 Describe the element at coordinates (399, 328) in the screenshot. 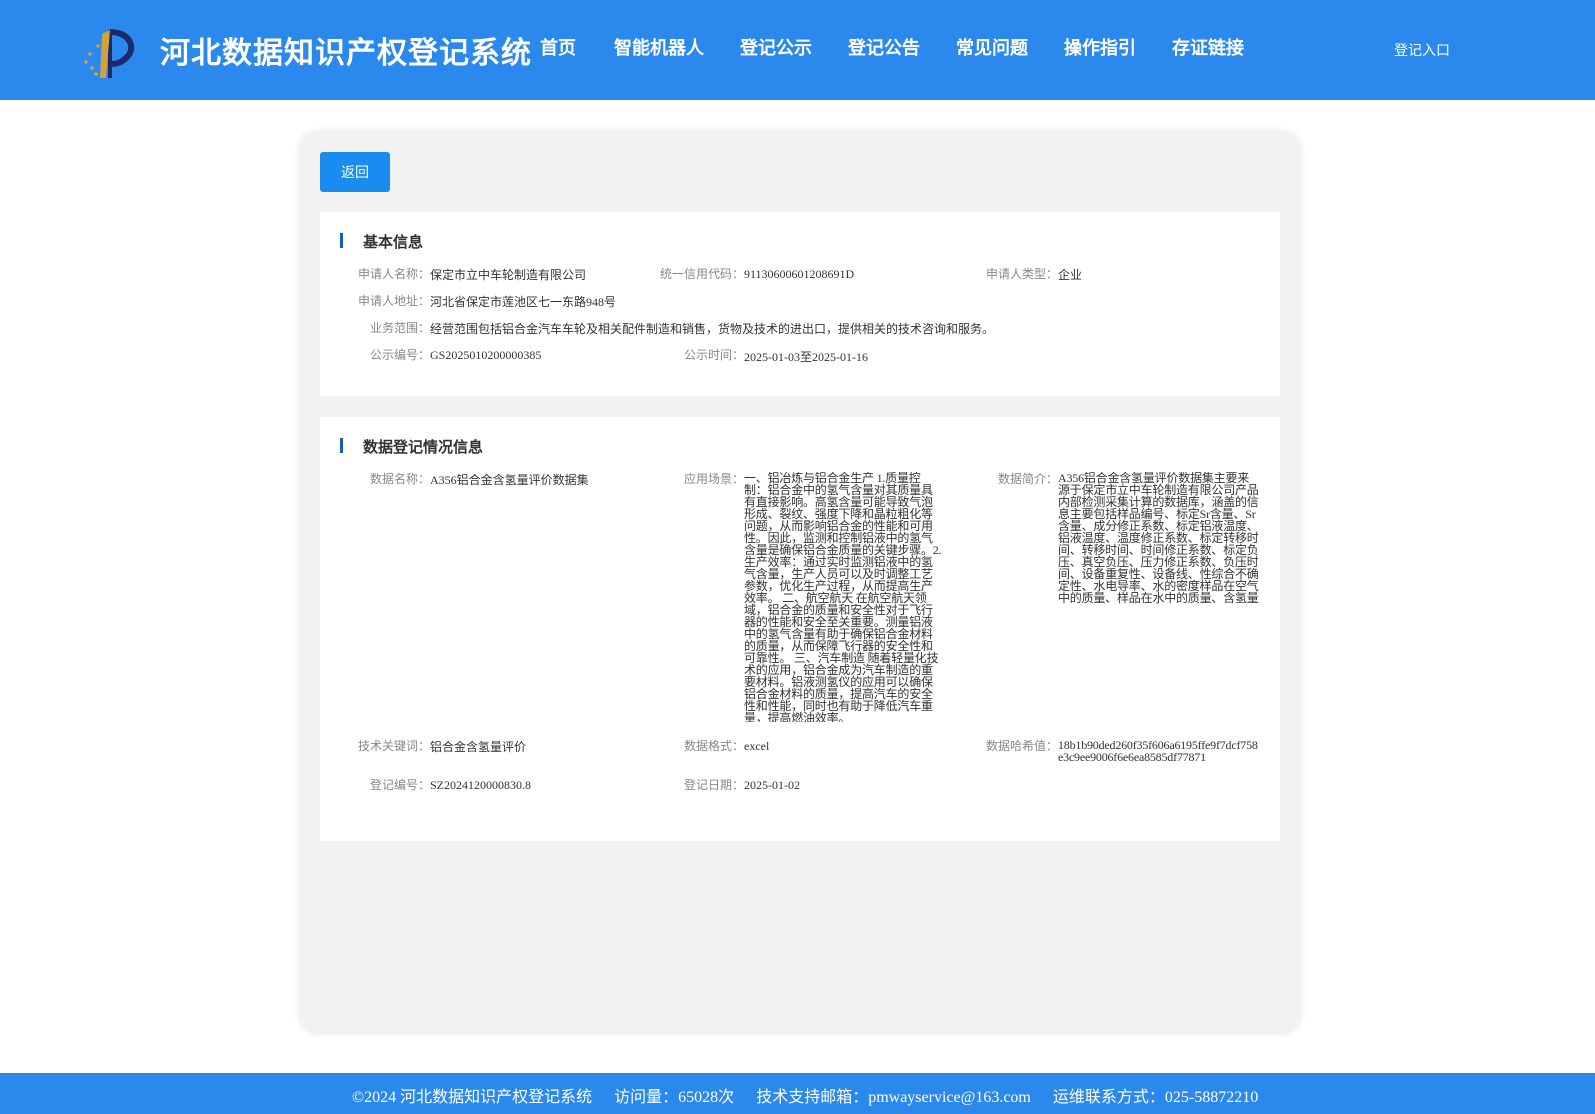

I see `scope-label: 业务范围：` at that location.